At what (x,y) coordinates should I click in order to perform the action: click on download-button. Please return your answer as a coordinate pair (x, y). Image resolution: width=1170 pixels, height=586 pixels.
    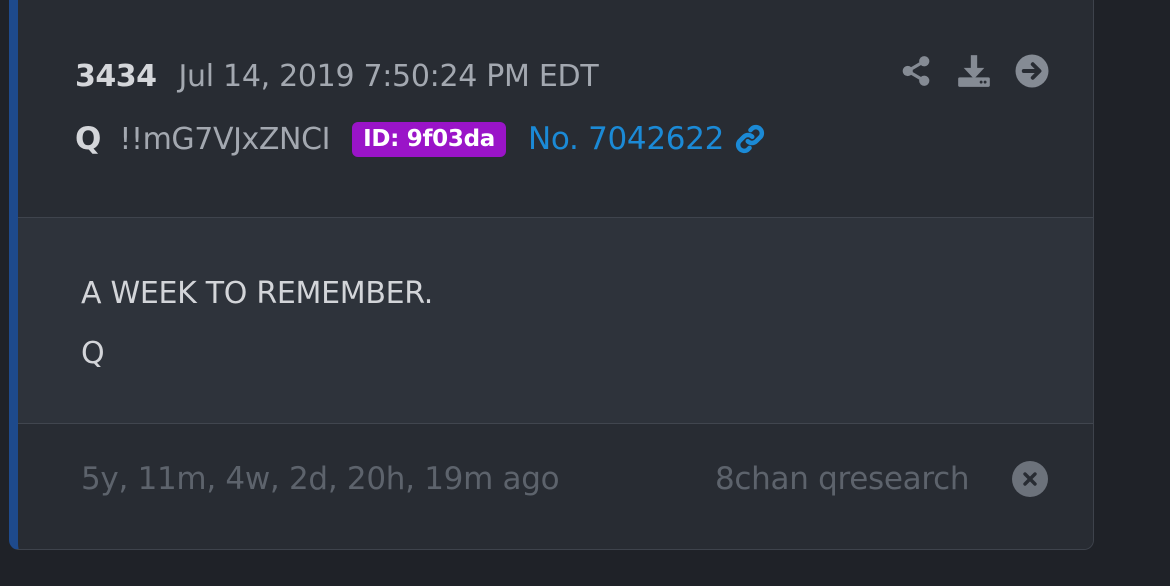
    Looking at the image, I should click on (974, 71).